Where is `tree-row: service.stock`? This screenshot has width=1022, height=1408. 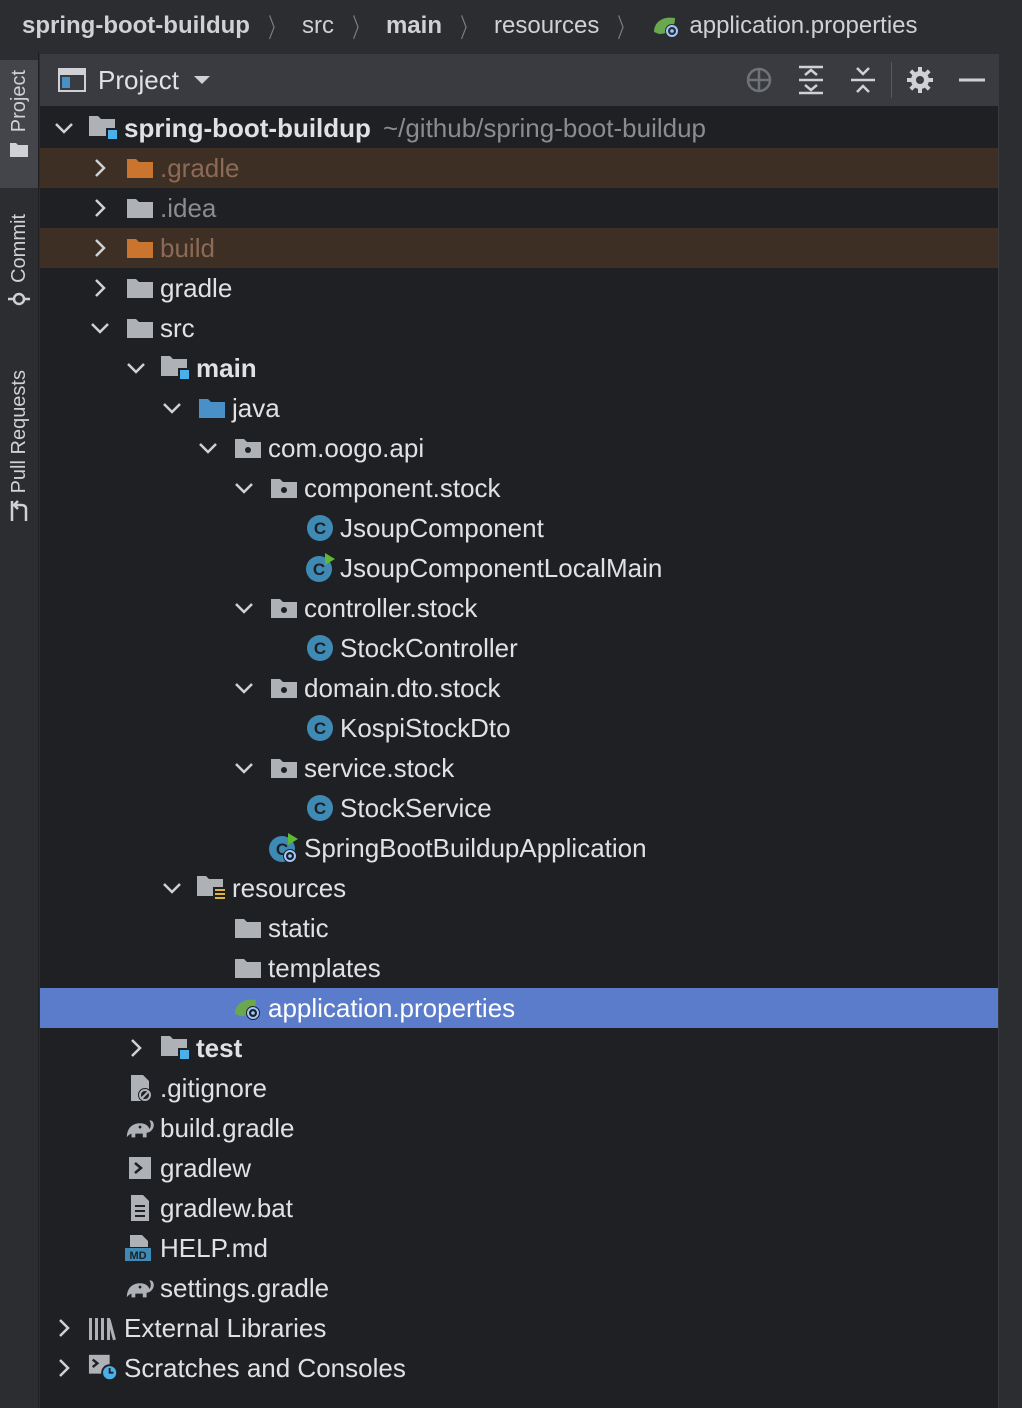 tree-row: service.stock is located at coordinates (519, 768).